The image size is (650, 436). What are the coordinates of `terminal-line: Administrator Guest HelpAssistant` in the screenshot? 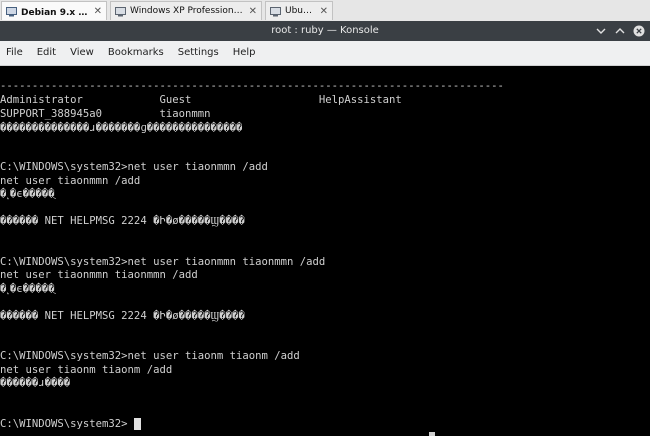 It's located at (201, 100).